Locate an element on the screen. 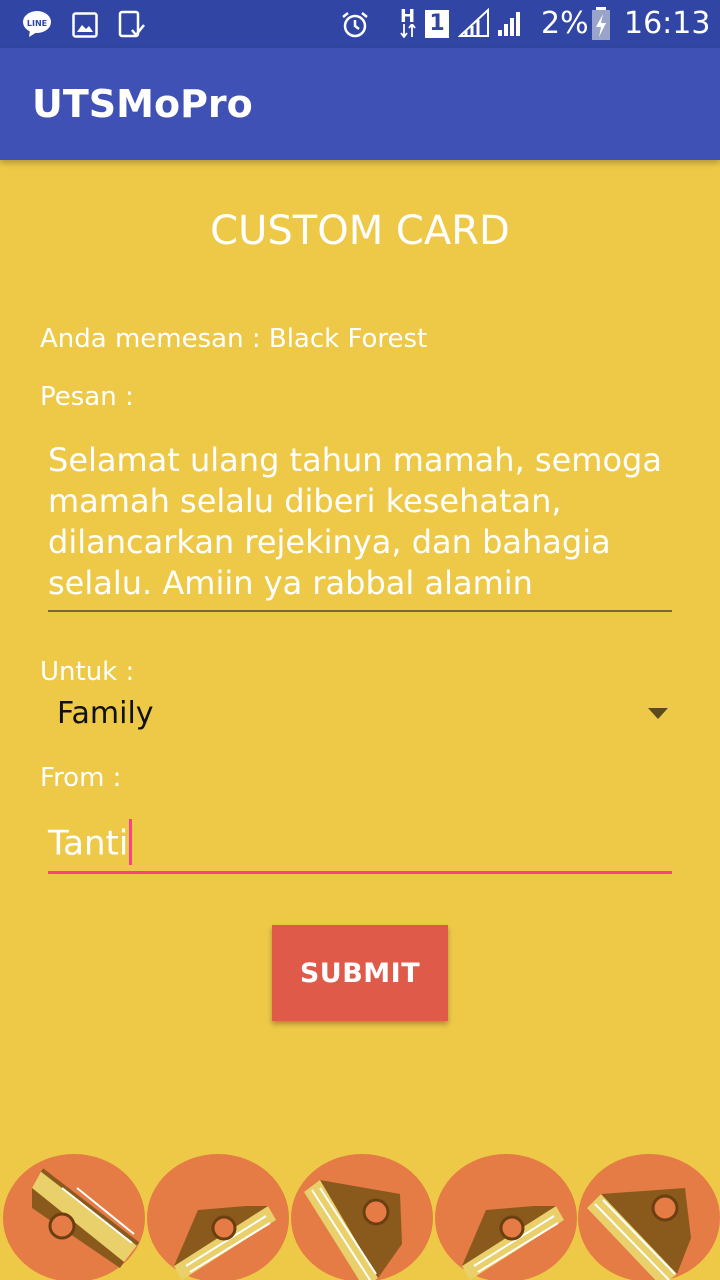 The height and width of the screenshot is (1280, 720). battery-percent: 2% is located at coordinates (565, 23).